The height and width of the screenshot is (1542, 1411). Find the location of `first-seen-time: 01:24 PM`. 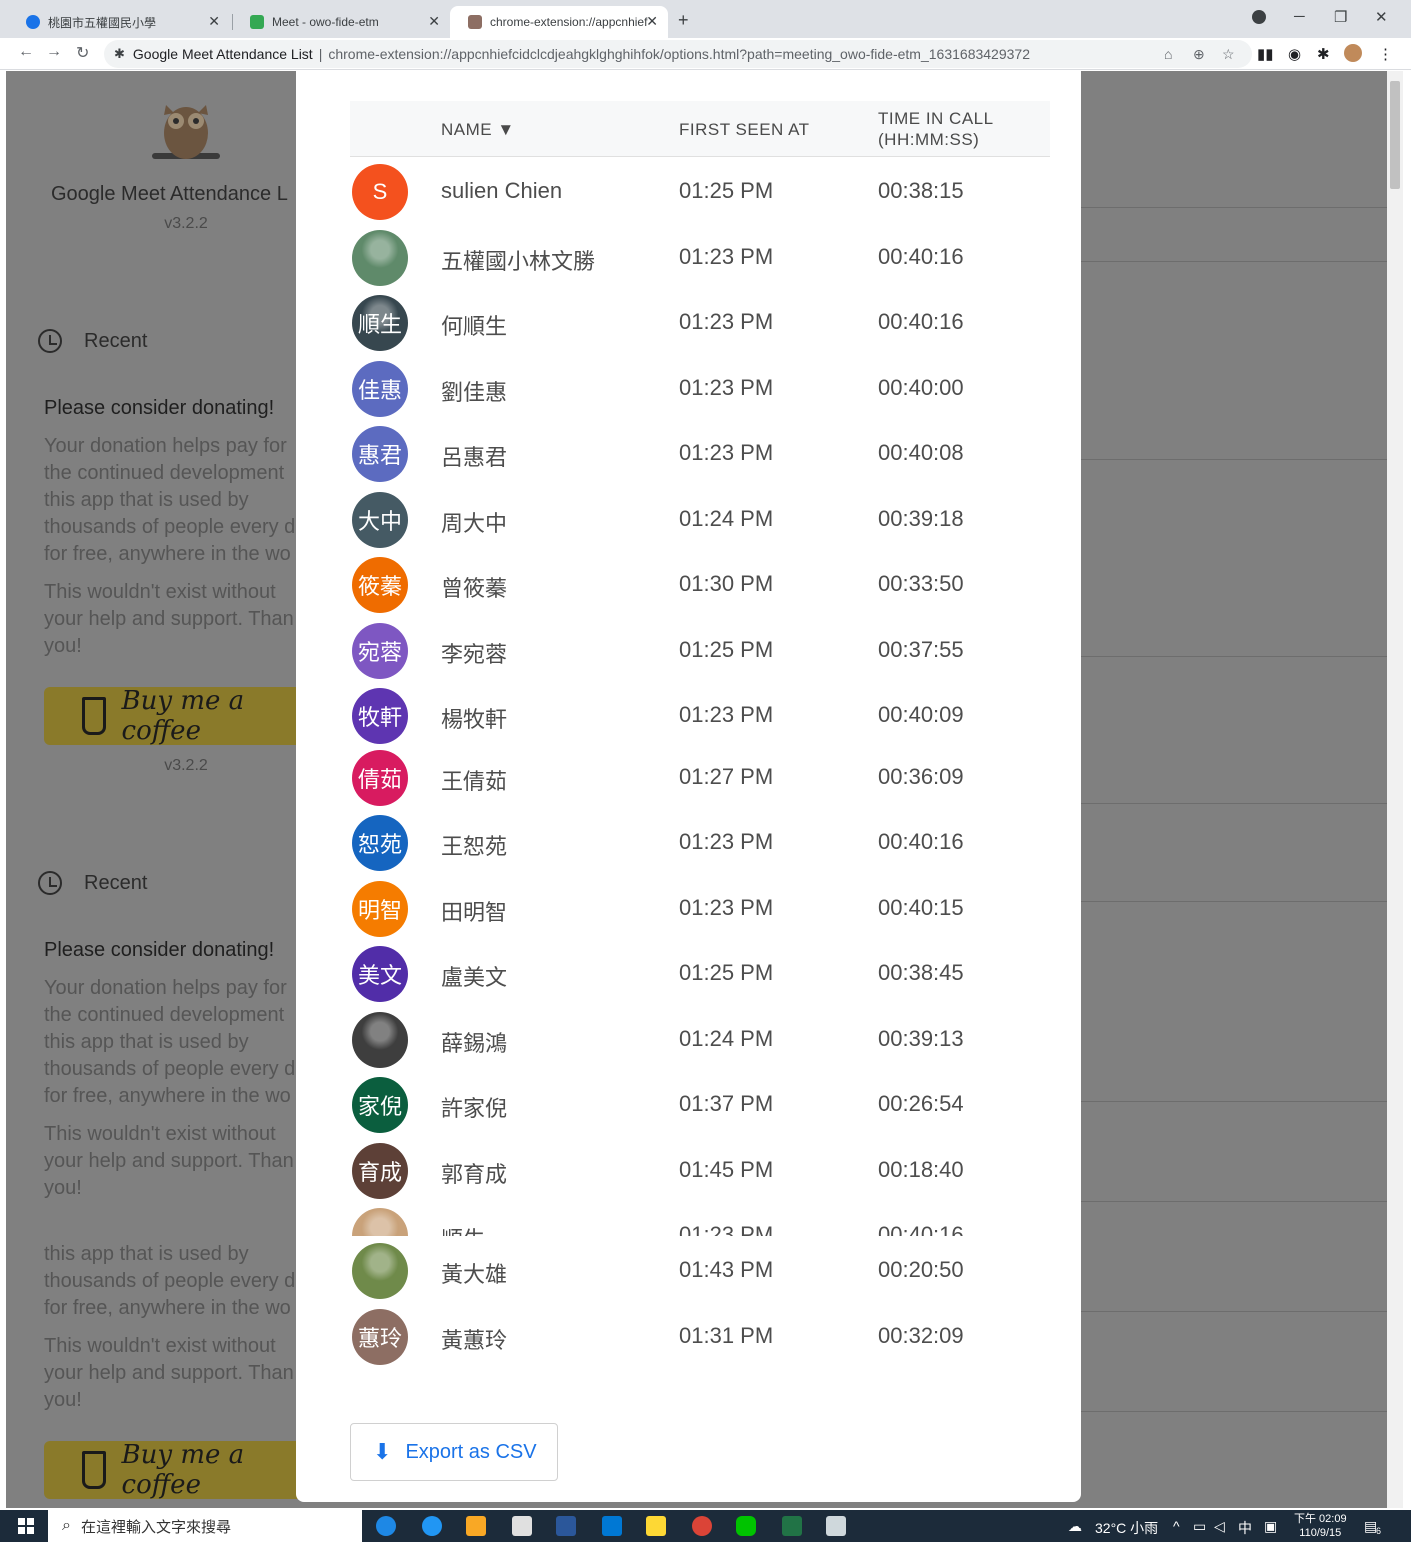

first-seen-time: 01:24 PM is located at coordinates (726, 518).